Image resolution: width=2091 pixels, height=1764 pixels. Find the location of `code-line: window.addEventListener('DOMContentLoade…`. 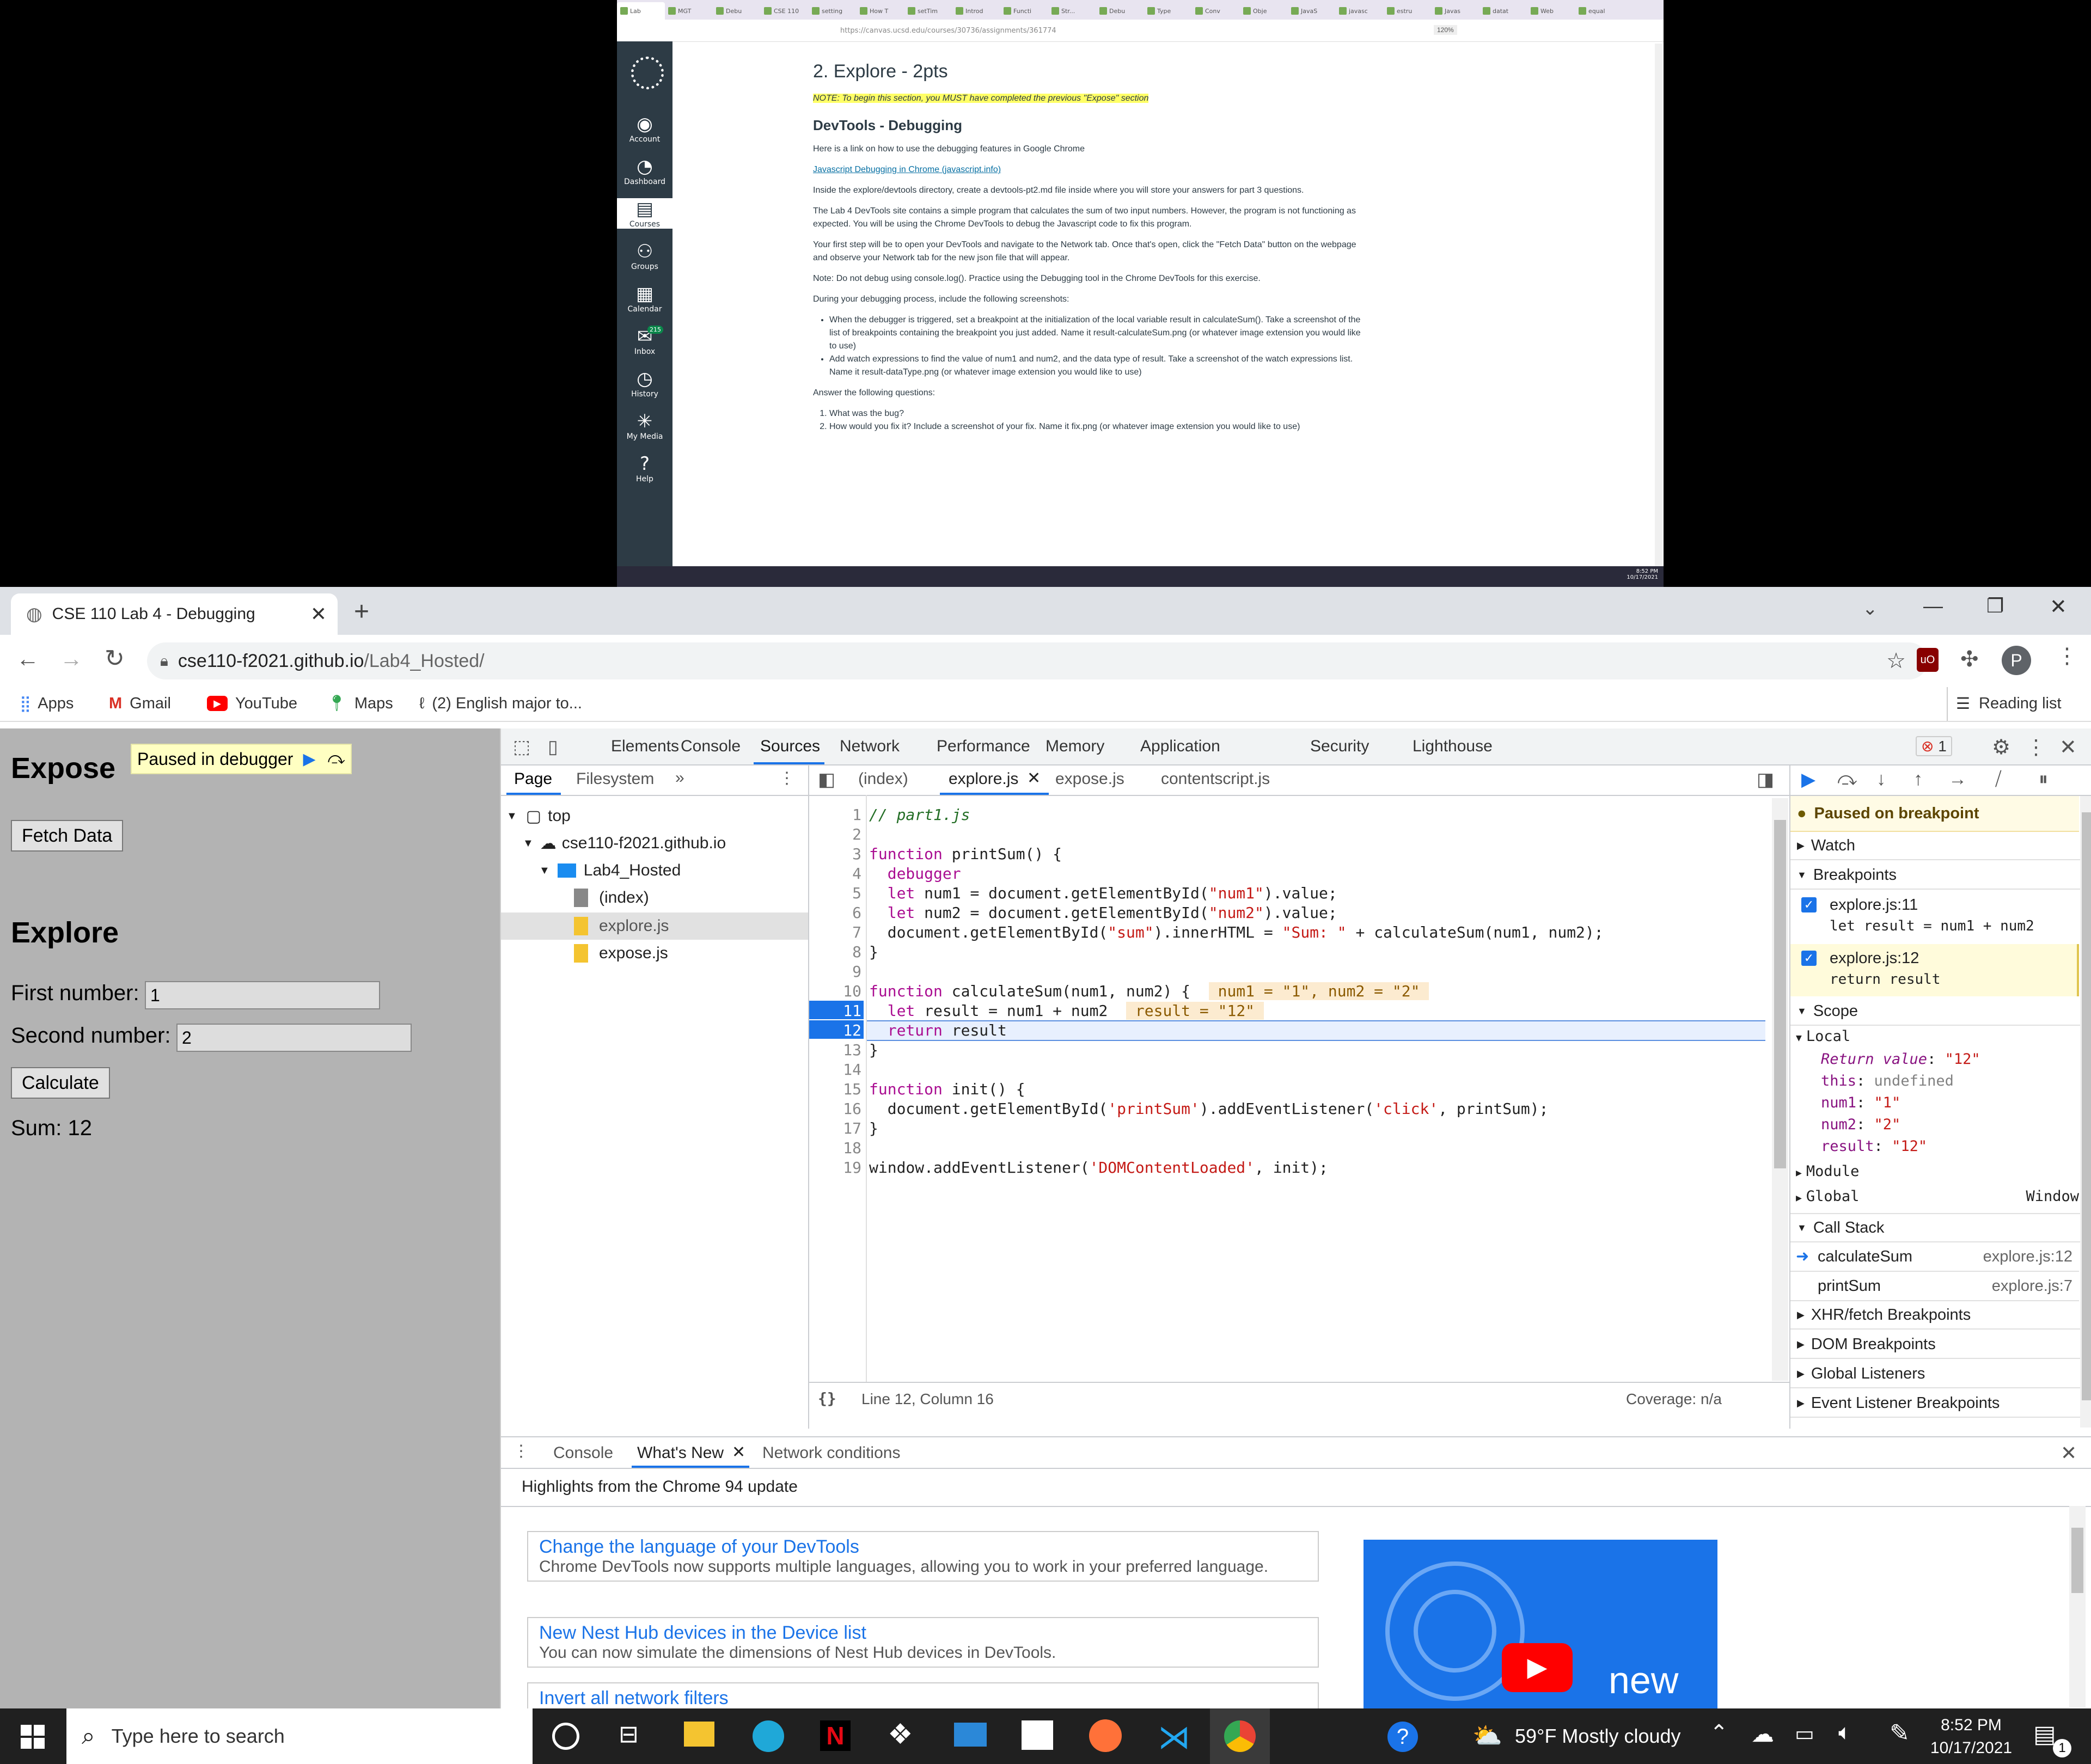

code-line: window.addEventListener('DOMContentLoade… is located at coordinates (1098, 1168).